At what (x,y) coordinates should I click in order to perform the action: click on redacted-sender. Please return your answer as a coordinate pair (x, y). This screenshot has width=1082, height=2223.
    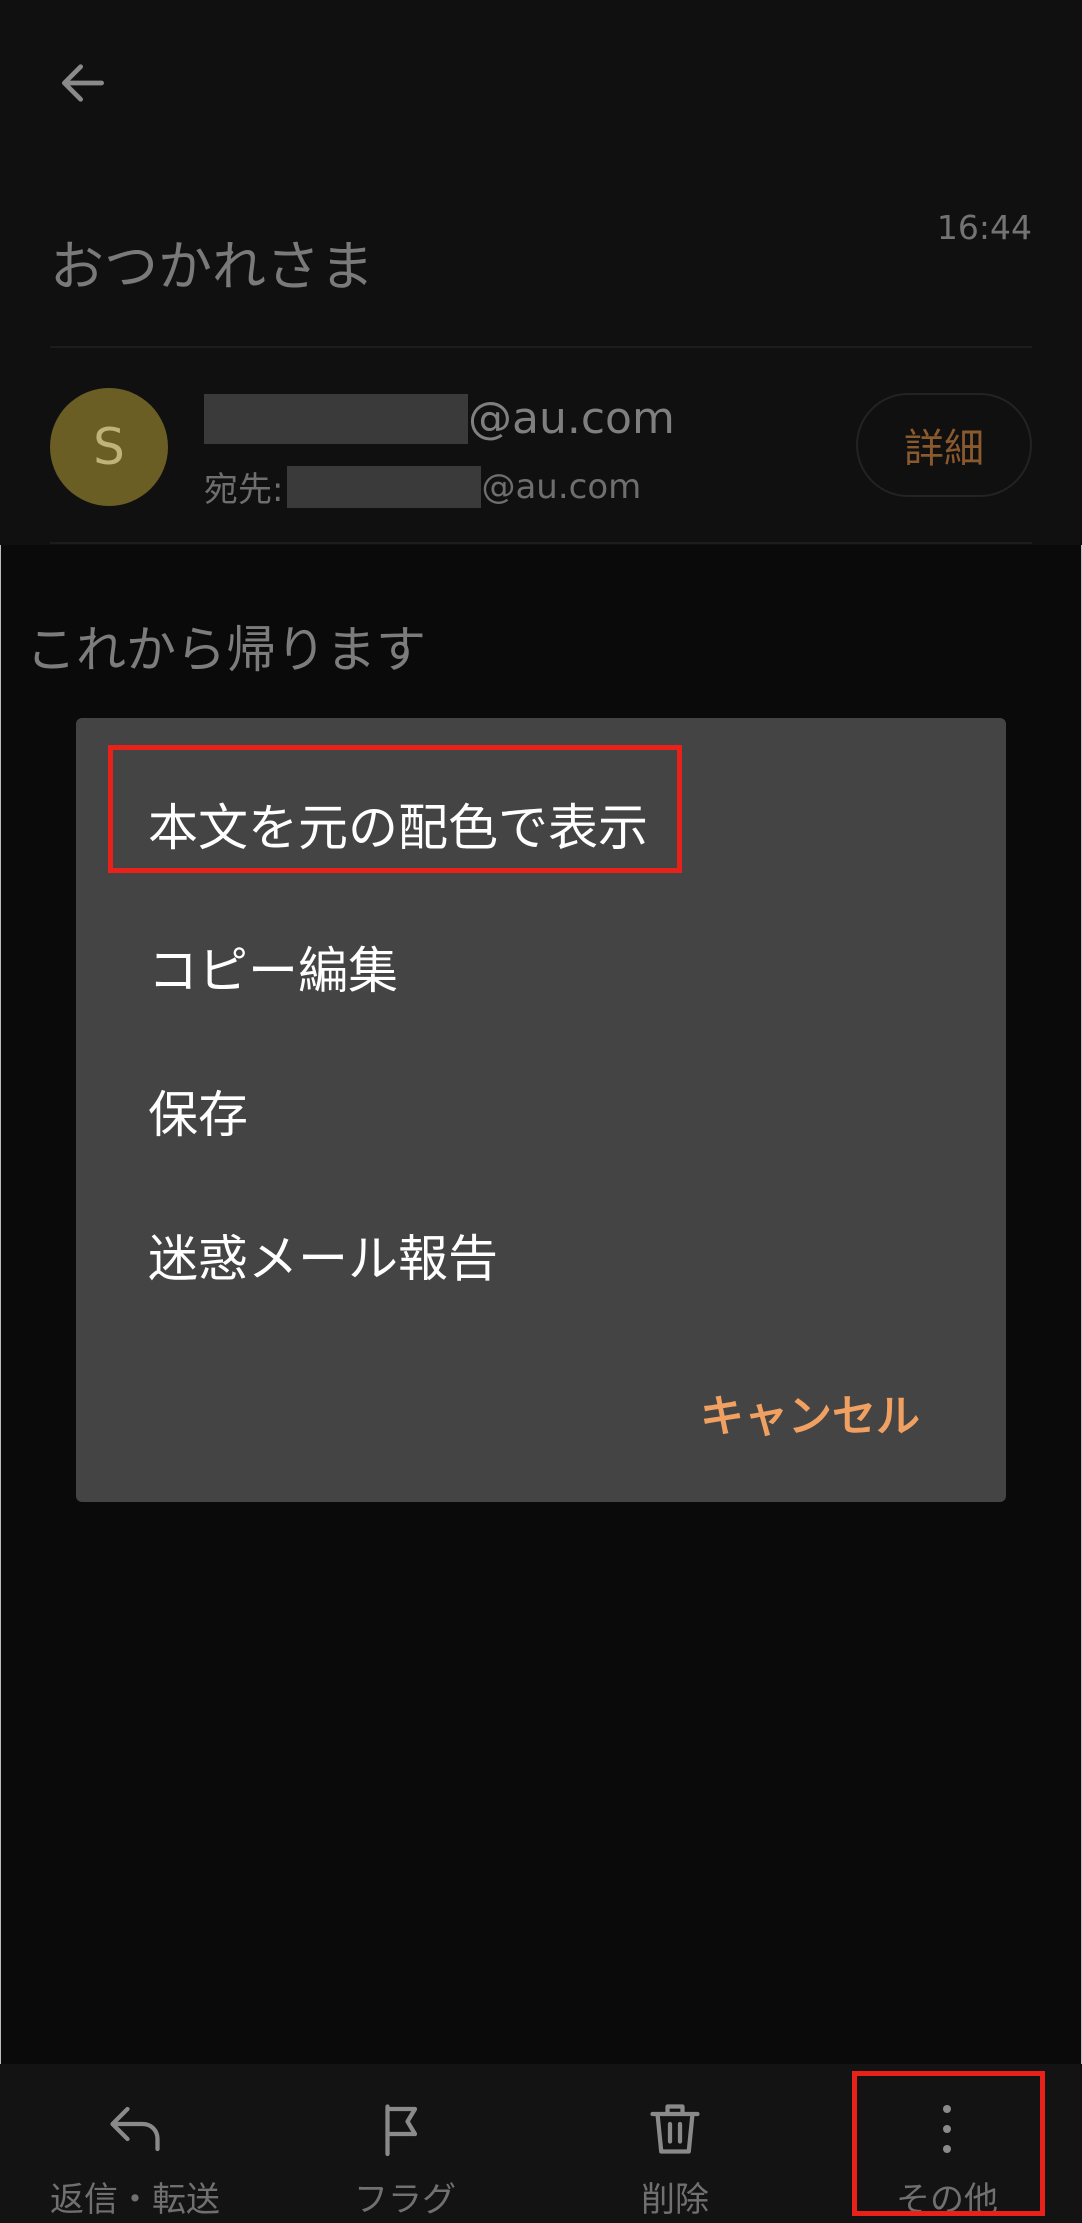
    Looking at the image, I should click on (336, 418).